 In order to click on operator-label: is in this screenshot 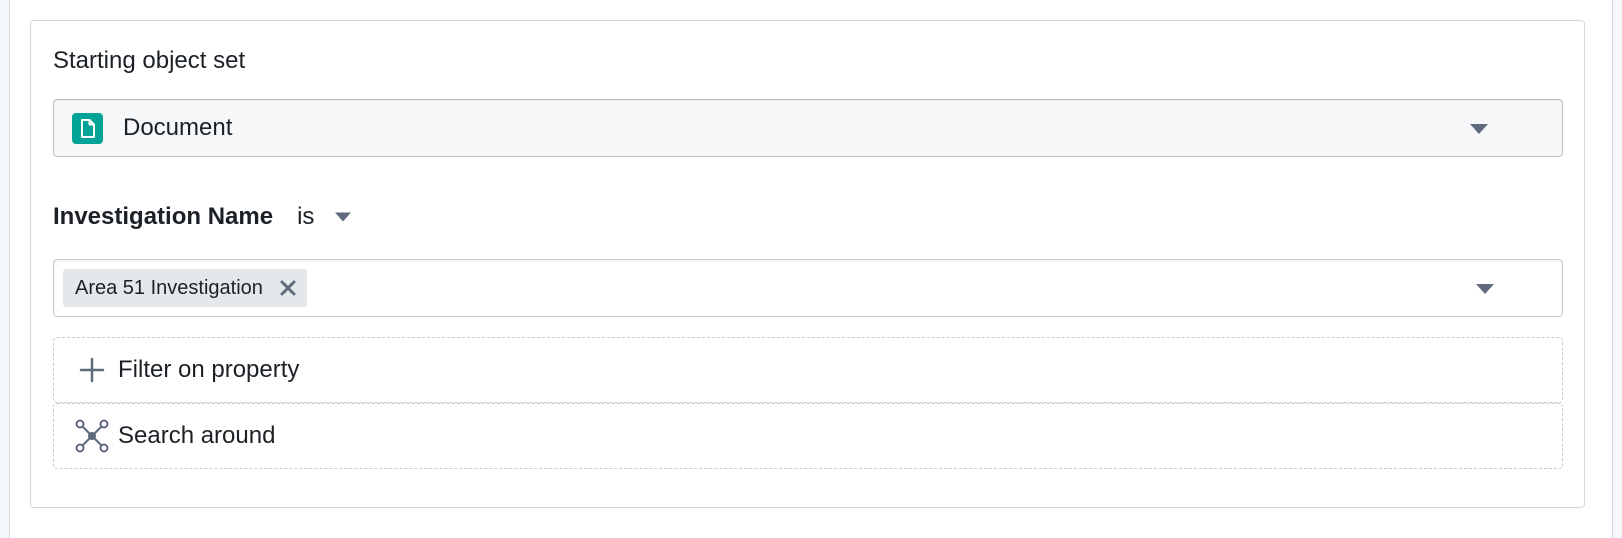, I will do `click(306, 216)`.